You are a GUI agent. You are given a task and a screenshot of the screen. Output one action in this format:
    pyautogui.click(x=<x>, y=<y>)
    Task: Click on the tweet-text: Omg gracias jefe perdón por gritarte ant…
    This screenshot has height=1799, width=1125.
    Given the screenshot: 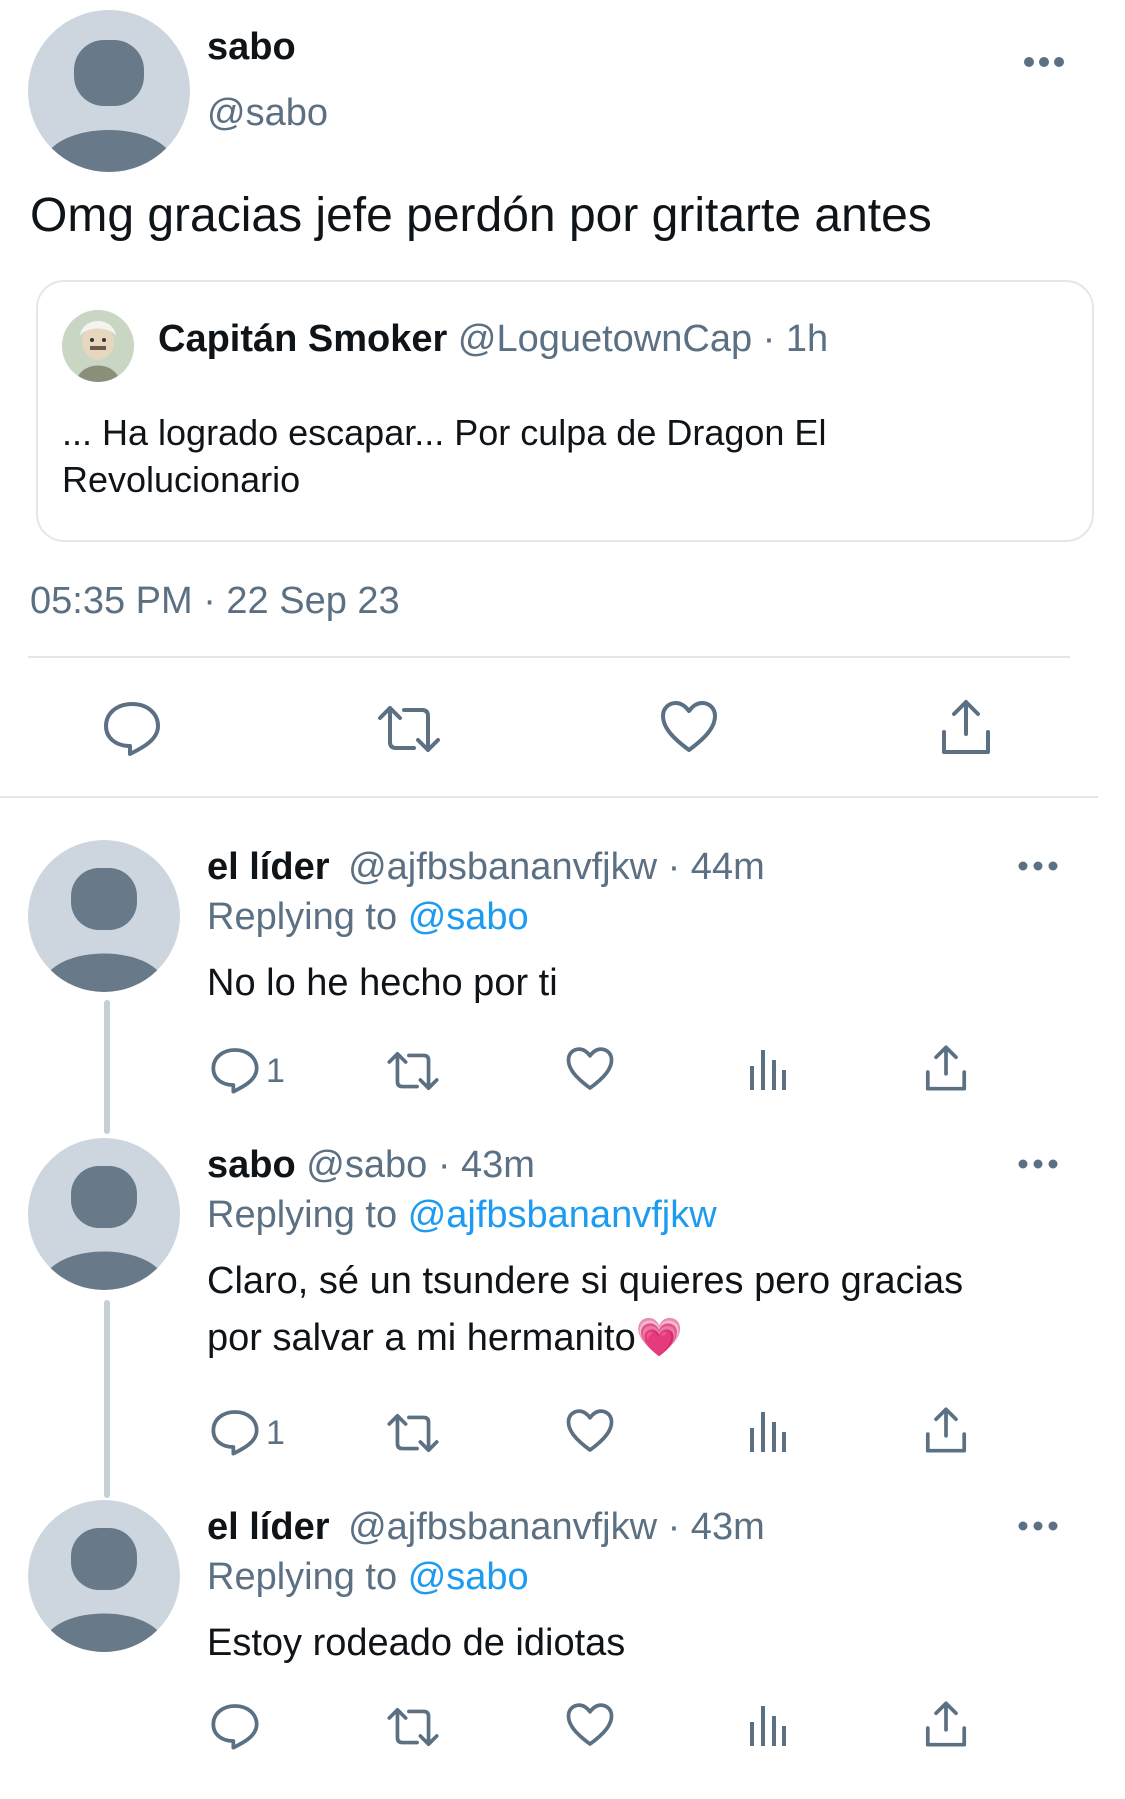 What is the action you would take?
    pyautogui.click(x=481, y=215)
    